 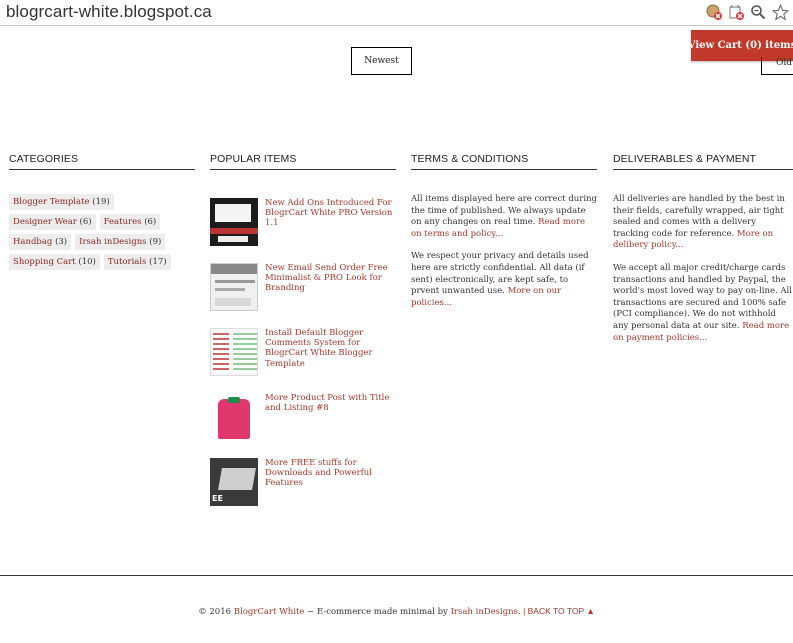 What do you see at coordinates (120, 242) in the screenshot?
I see `category-label: Irsah inDesigns (9)` at bounding box center [120, 242].